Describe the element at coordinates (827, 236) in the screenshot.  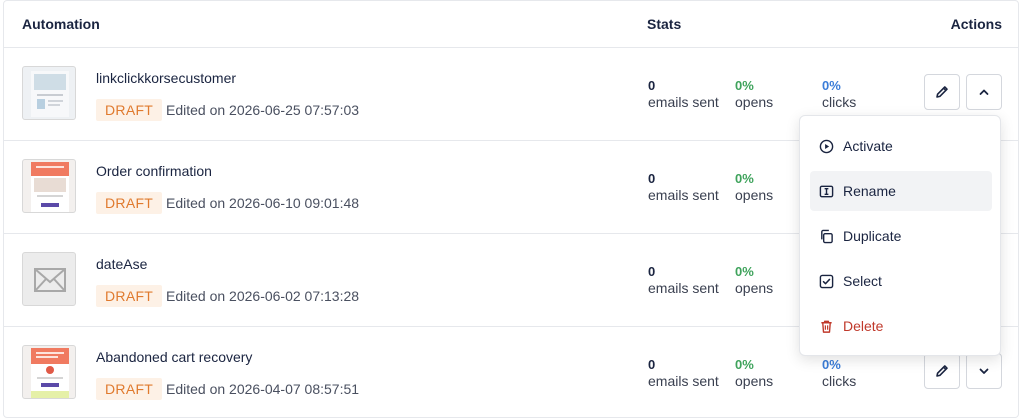
I see `copy-icon` at that location.